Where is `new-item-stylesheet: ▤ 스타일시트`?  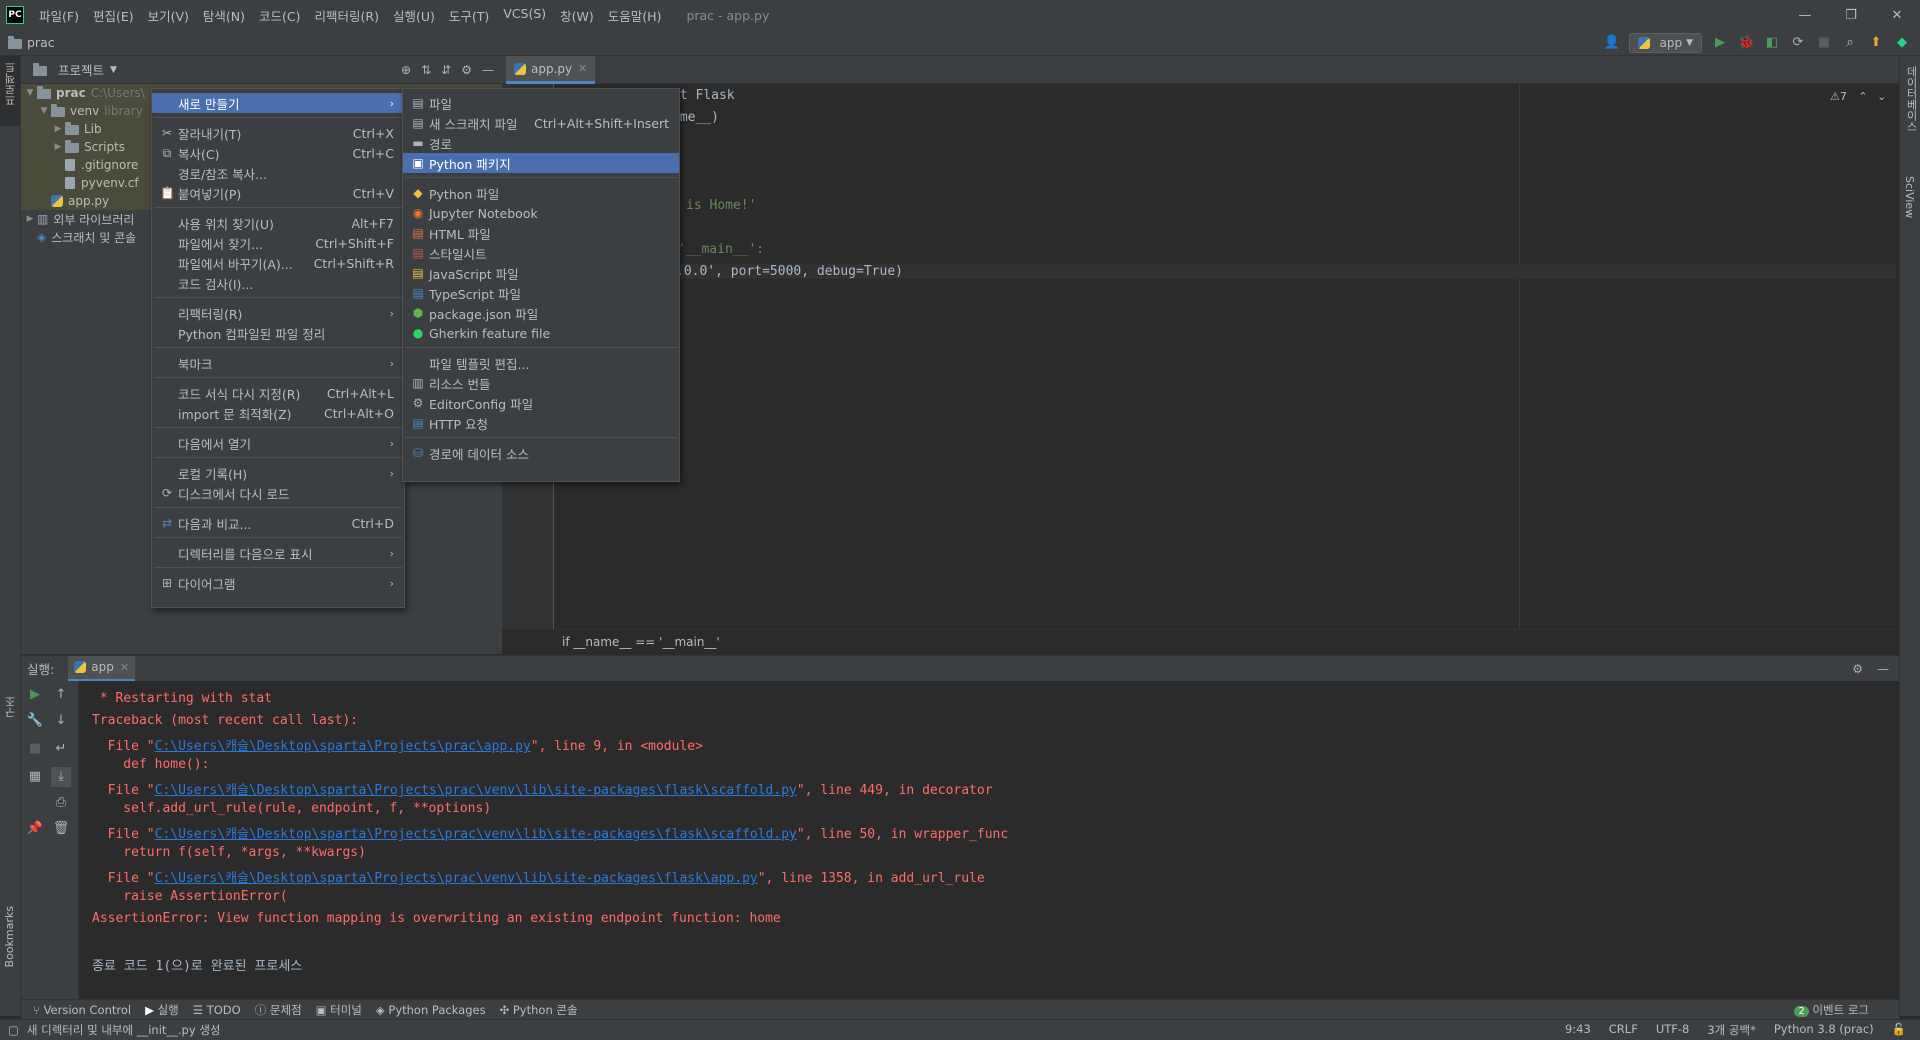
new-item-stylesheet: ▤ 스타일시트 is located at coordinates (541, 253).